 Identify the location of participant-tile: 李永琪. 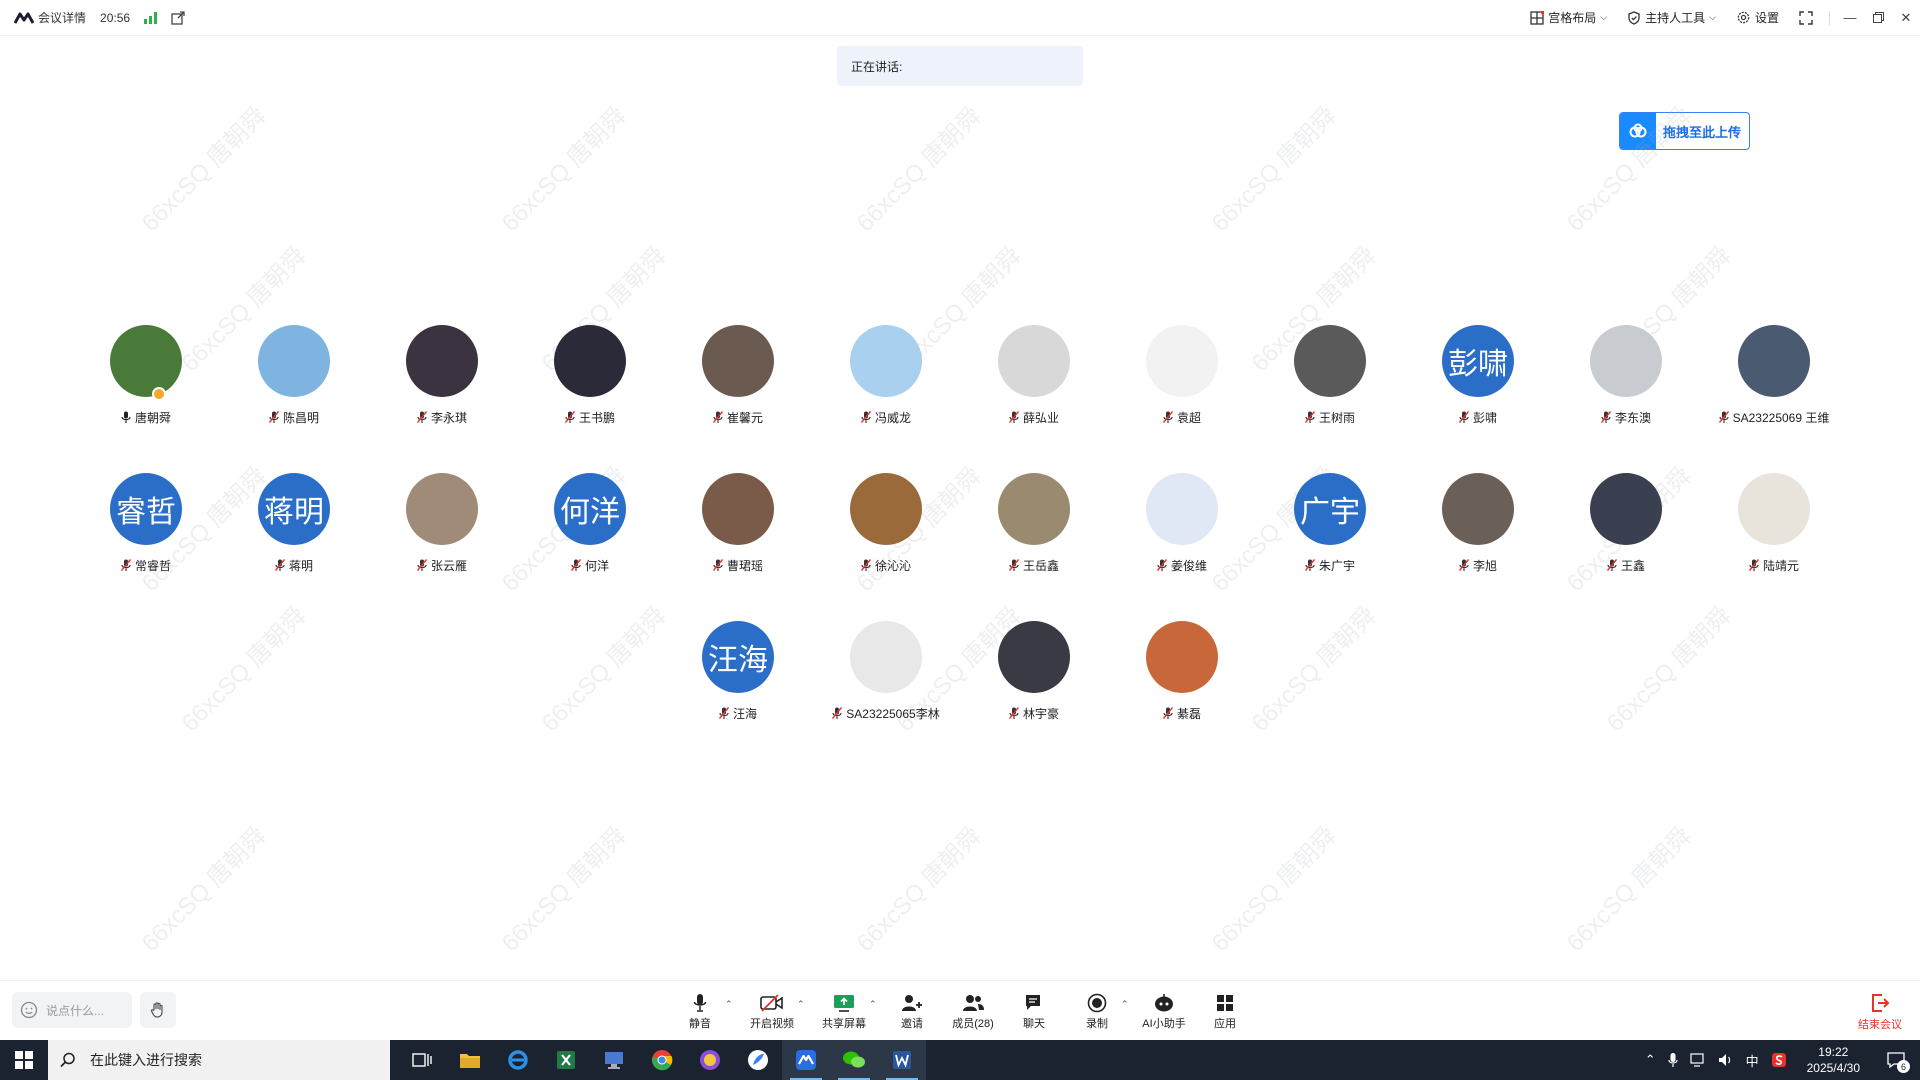
(442, 380).